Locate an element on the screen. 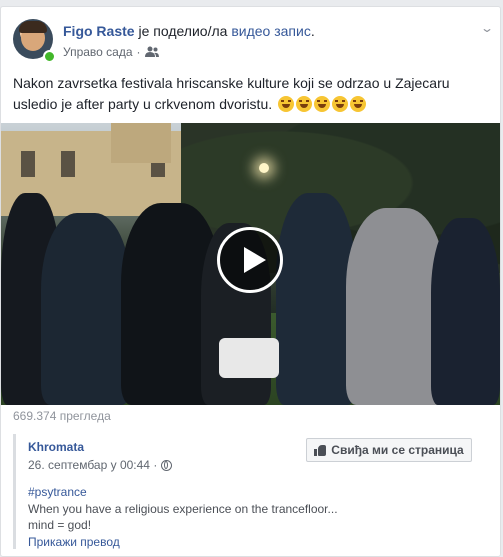 The image size is (503, 557). video-tower is located at coordinates (141, 143).